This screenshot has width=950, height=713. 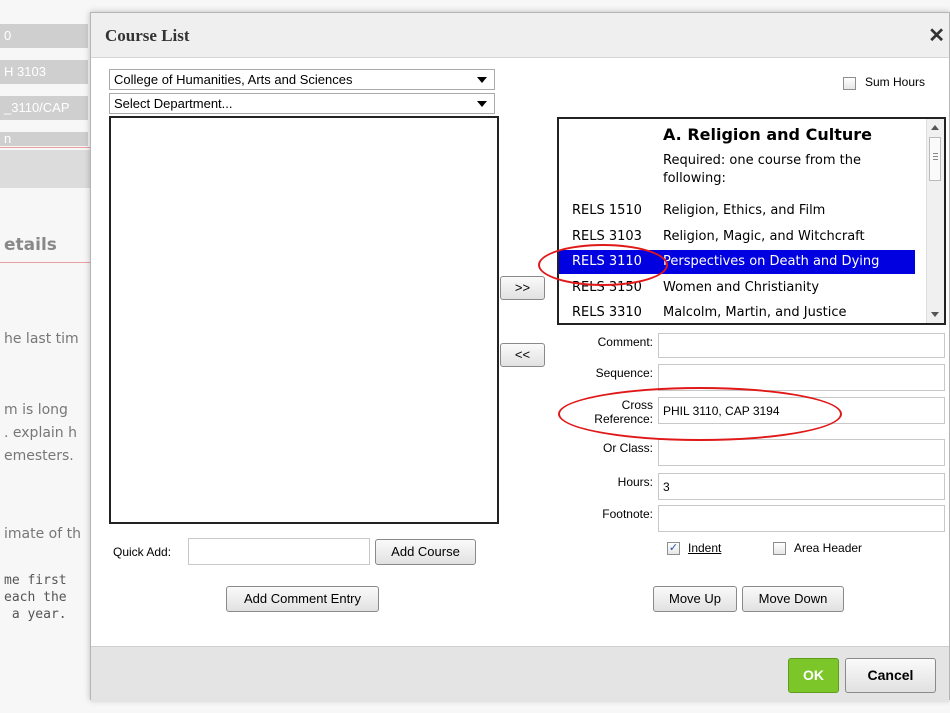 I want to click on or-class-label: Or Class:, so click(x=627, y=448).